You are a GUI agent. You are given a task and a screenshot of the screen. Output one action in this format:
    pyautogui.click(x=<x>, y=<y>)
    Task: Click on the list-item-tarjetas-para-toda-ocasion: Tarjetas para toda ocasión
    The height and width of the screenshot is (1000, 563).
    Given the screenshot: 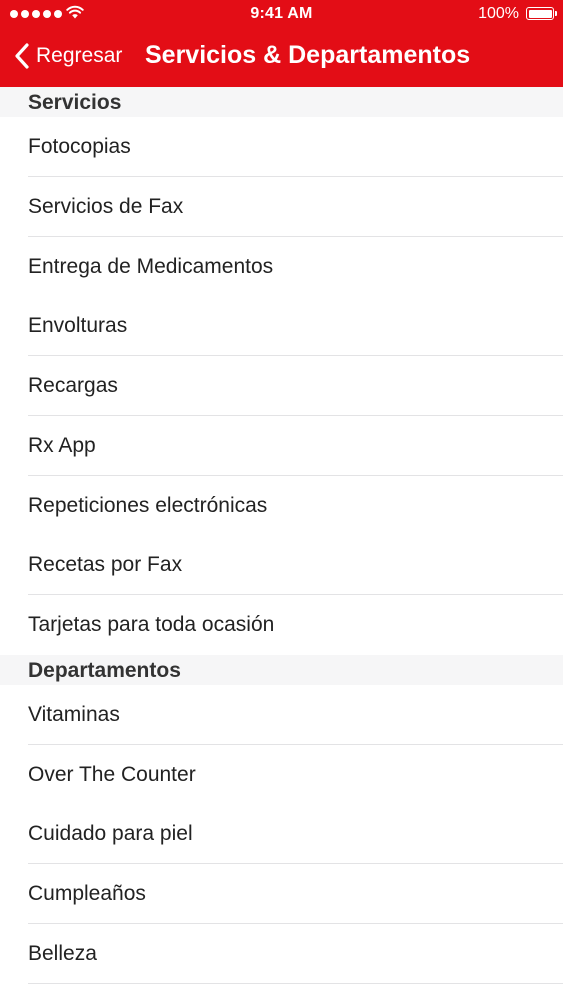 What is the action you would take?
    pyautogui.click(x=281, y=625)
    